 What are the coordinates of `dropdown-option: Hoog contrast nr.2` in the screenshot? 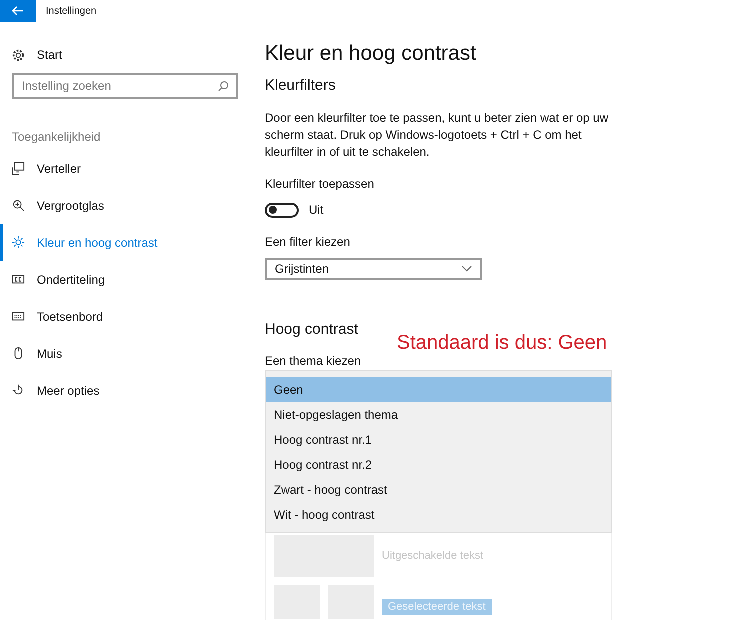 It's located at (438, 464).